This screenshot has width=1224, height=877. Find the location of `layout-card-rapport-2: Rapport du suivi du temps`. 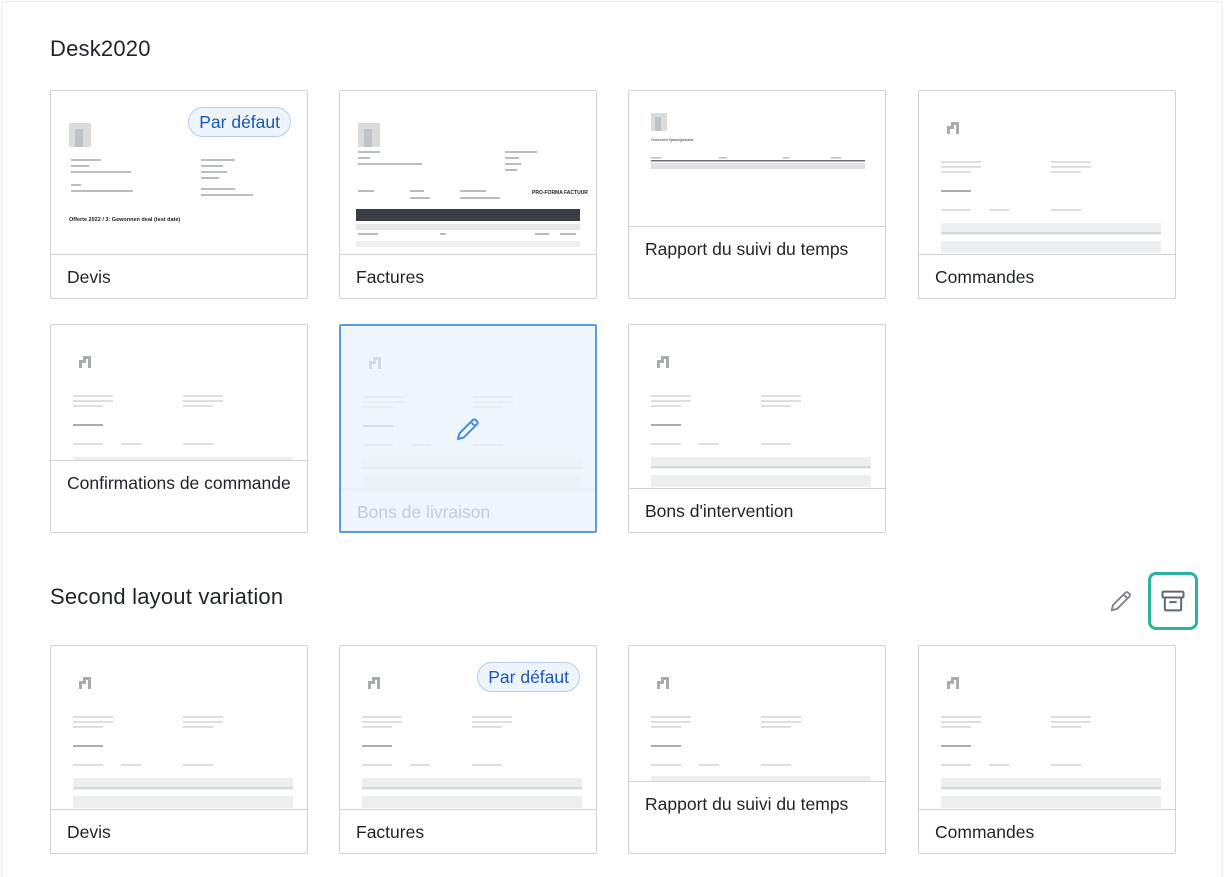

layout-card-rapport-2: Rapport du suivi du temps is located at coordinates (757, 749).